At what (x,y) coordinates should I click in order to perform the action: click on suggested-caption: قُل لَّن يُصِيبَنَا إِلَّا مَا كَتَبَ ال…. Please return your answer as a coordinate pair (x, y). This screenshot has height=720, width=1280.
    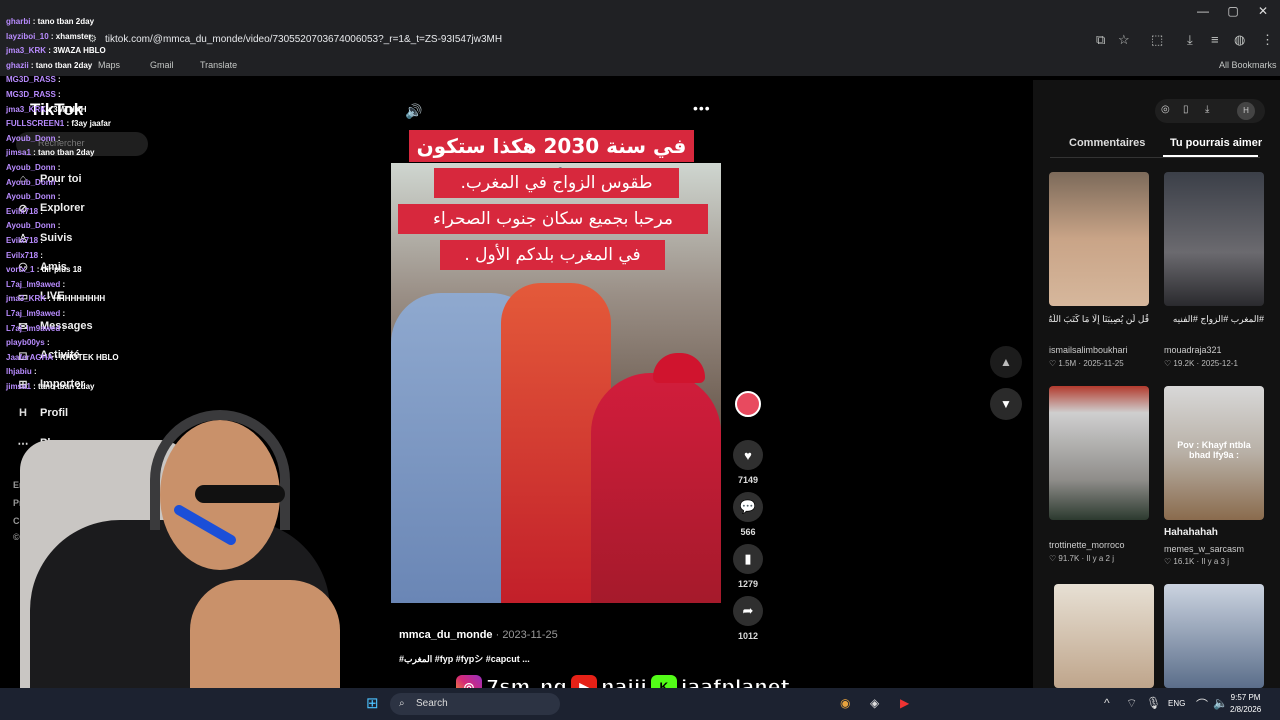
    Looking at the image, I should click on (1099, 319).